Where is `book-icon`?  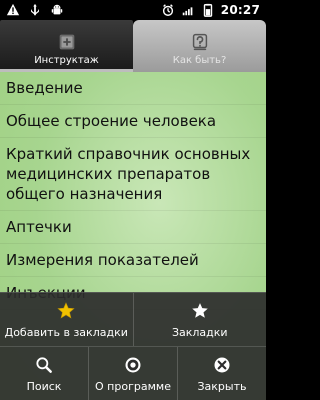 book-icon is located at coordinates (66, 42).